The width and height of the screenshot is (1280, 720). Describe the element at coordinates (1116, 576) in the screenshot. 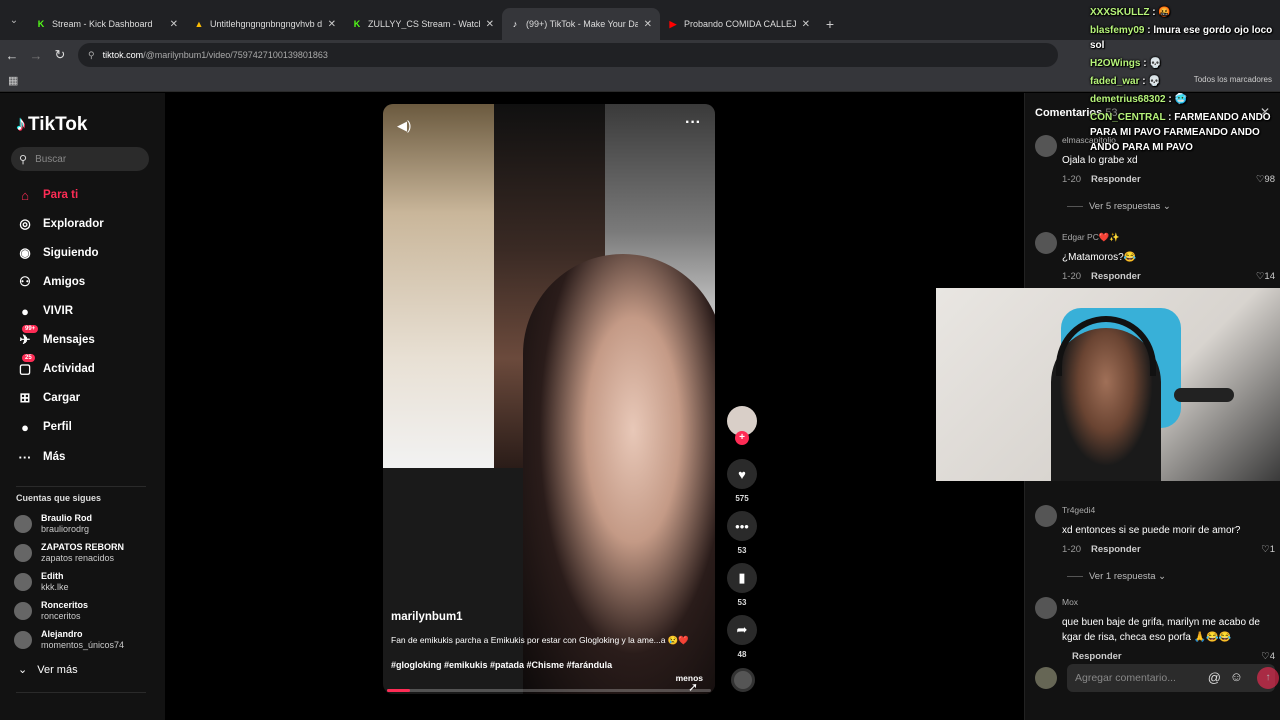

I see `view-replies-button: Ver 1 respuesta ⌄` at that location.